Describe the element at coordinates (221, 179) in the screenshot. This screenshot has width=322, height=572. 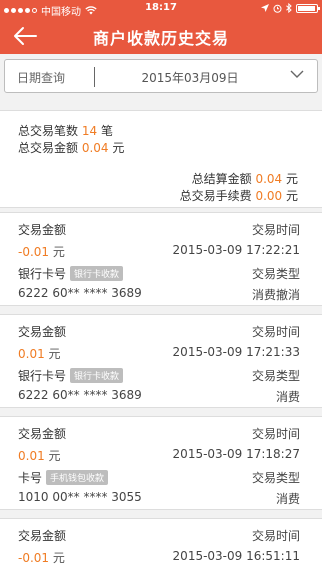
I see `total-settle-label: 总结算金额` at that location.